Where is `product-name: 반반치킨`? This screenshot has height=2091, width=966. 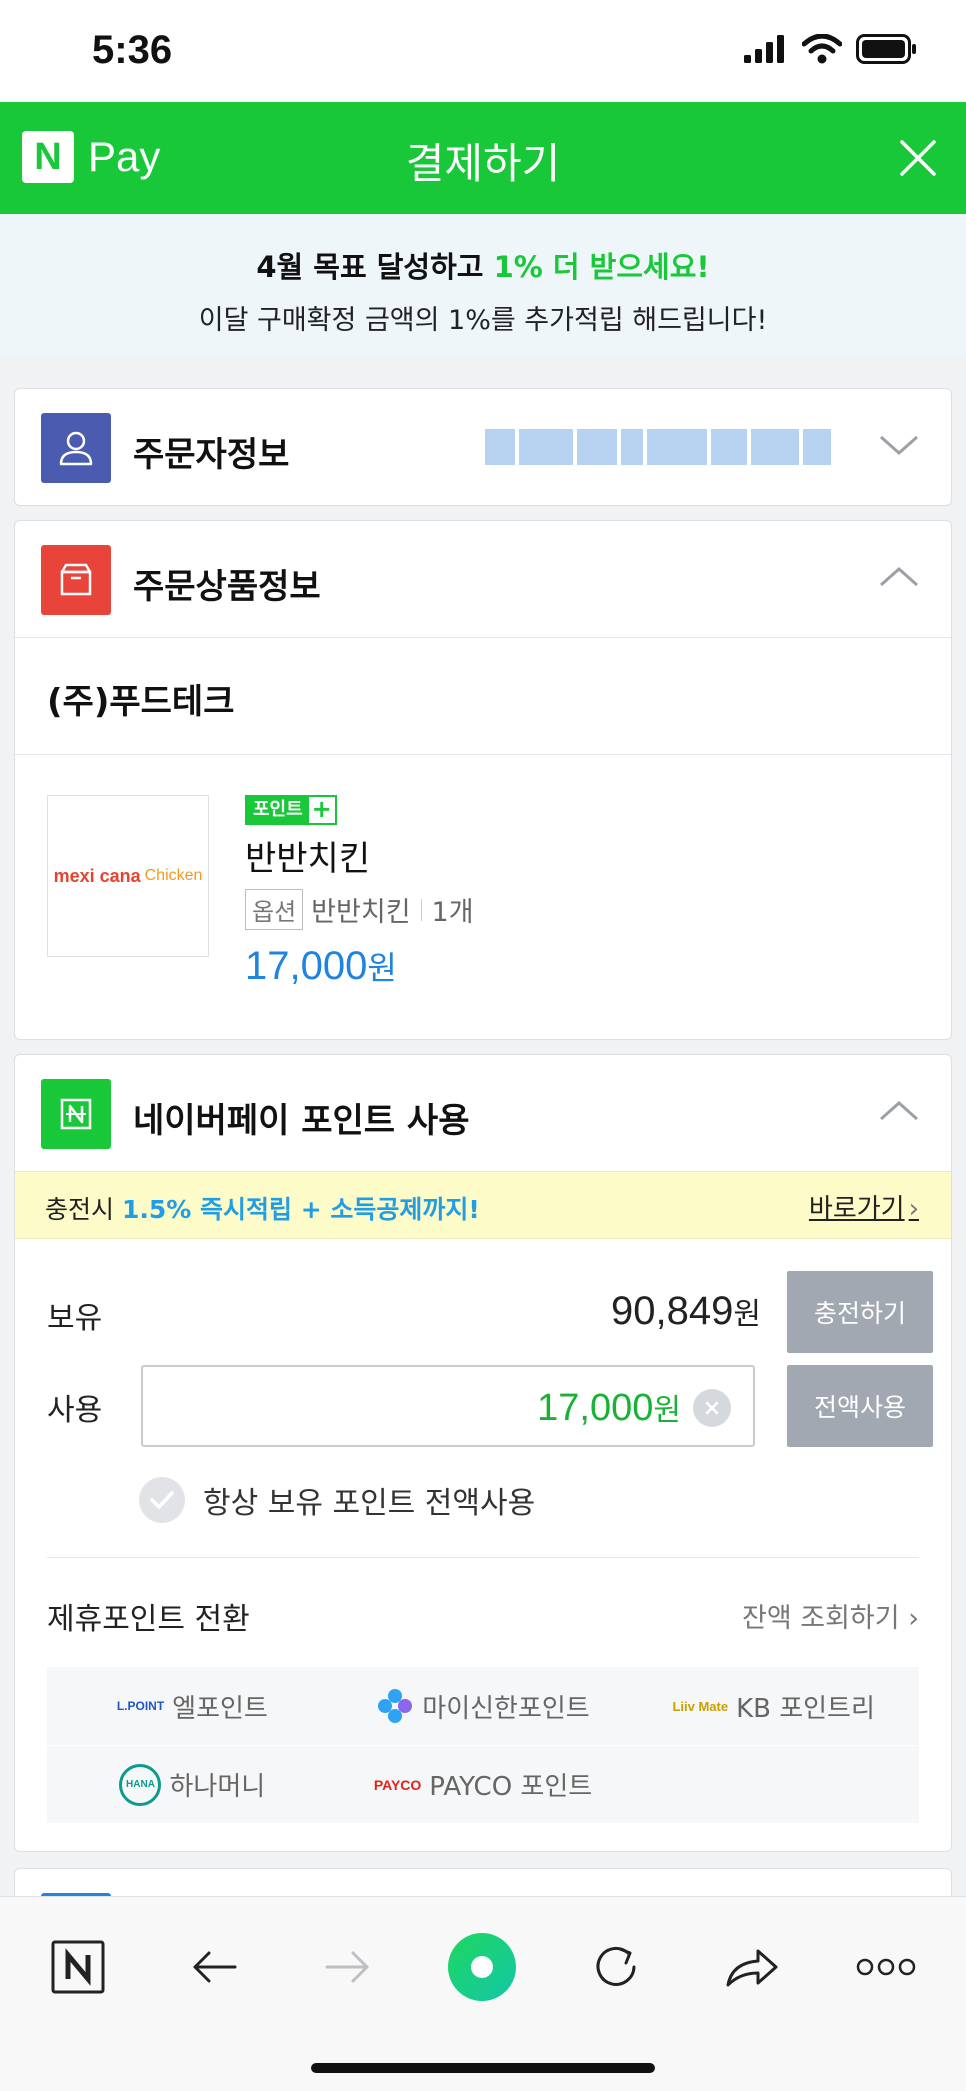
product-name: 반반치킨 is located at coordinates (308, 859).